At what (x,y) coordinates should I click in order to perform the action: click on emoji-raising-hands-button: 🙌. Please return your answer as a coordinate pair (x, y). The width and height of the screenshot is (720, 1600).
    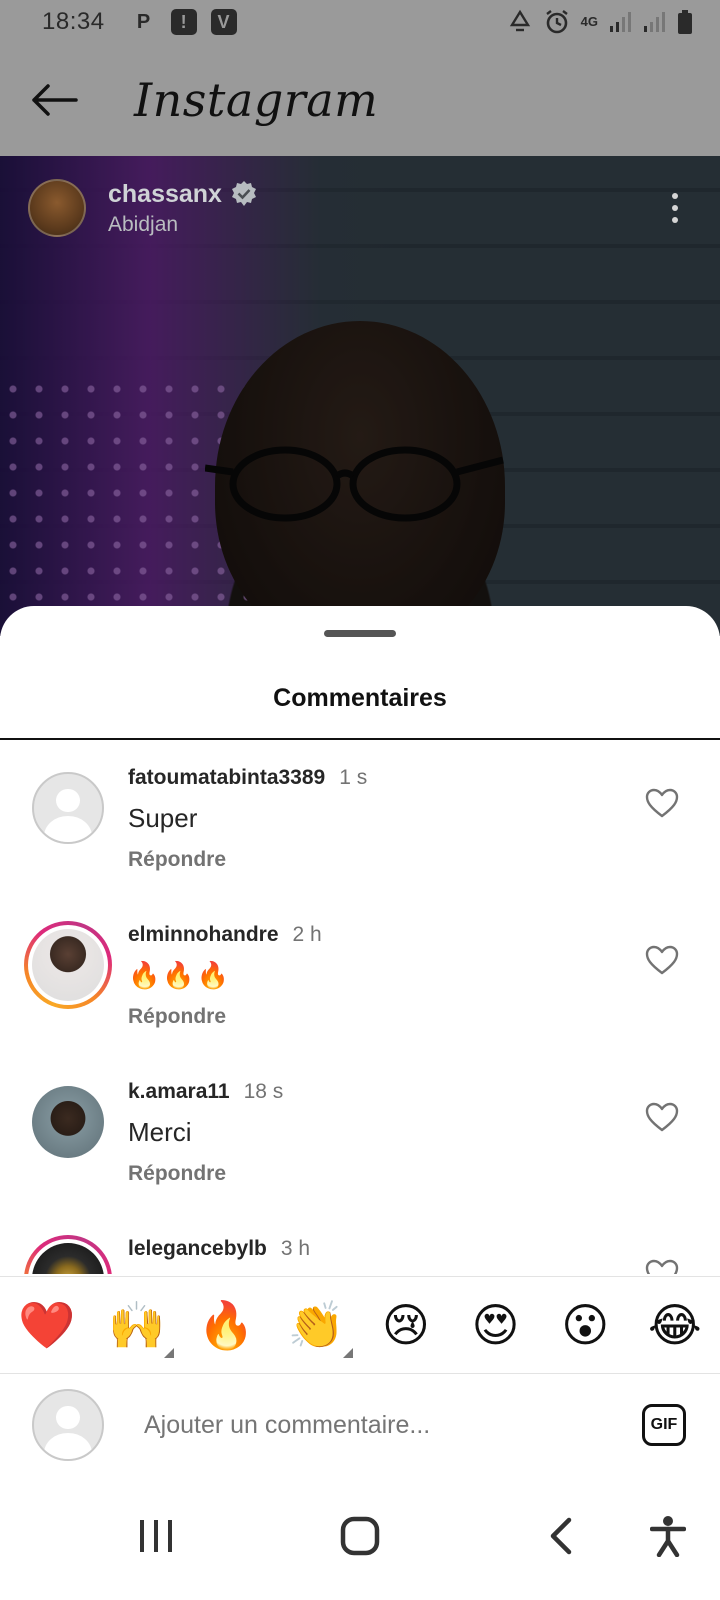
    Looking at the image, I should click on (140, 1326).